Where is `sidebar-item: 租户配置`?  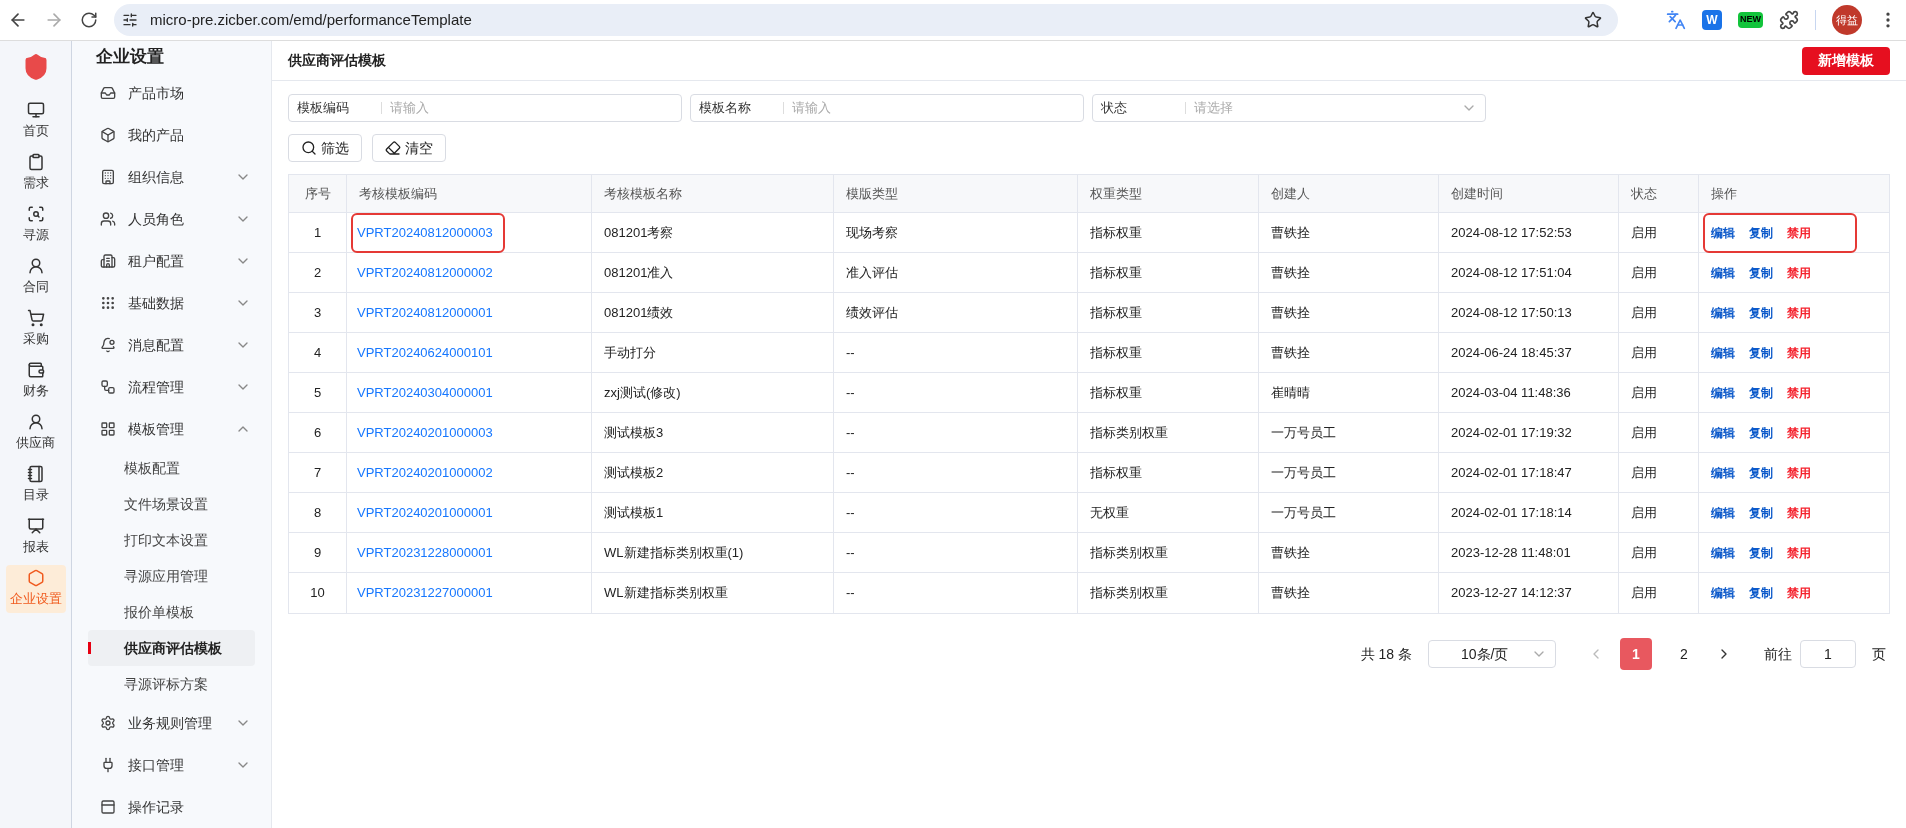
sidebar-item: 租户配置 is located at coordinates (171, 261).